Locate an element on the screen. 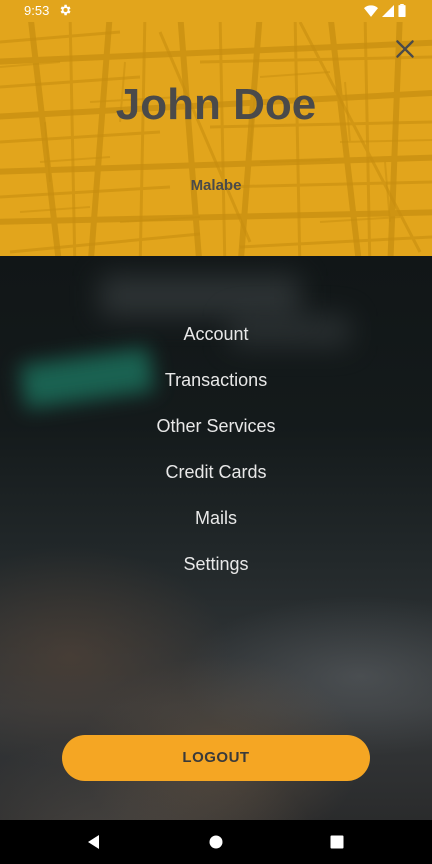 The width and height of the screenshot is (432, 864). battery-icon is located at coordinates (402, 10).